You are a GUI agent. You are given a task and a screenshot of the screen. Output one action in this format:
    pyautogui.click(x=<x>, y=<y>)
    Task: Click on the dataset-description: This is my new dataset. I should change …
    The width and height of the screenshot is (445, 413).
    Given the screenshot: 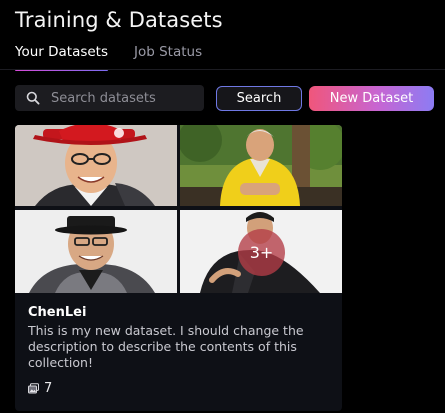 What is the action you would take?
    pyautogui.click(x=166, y=346)
    